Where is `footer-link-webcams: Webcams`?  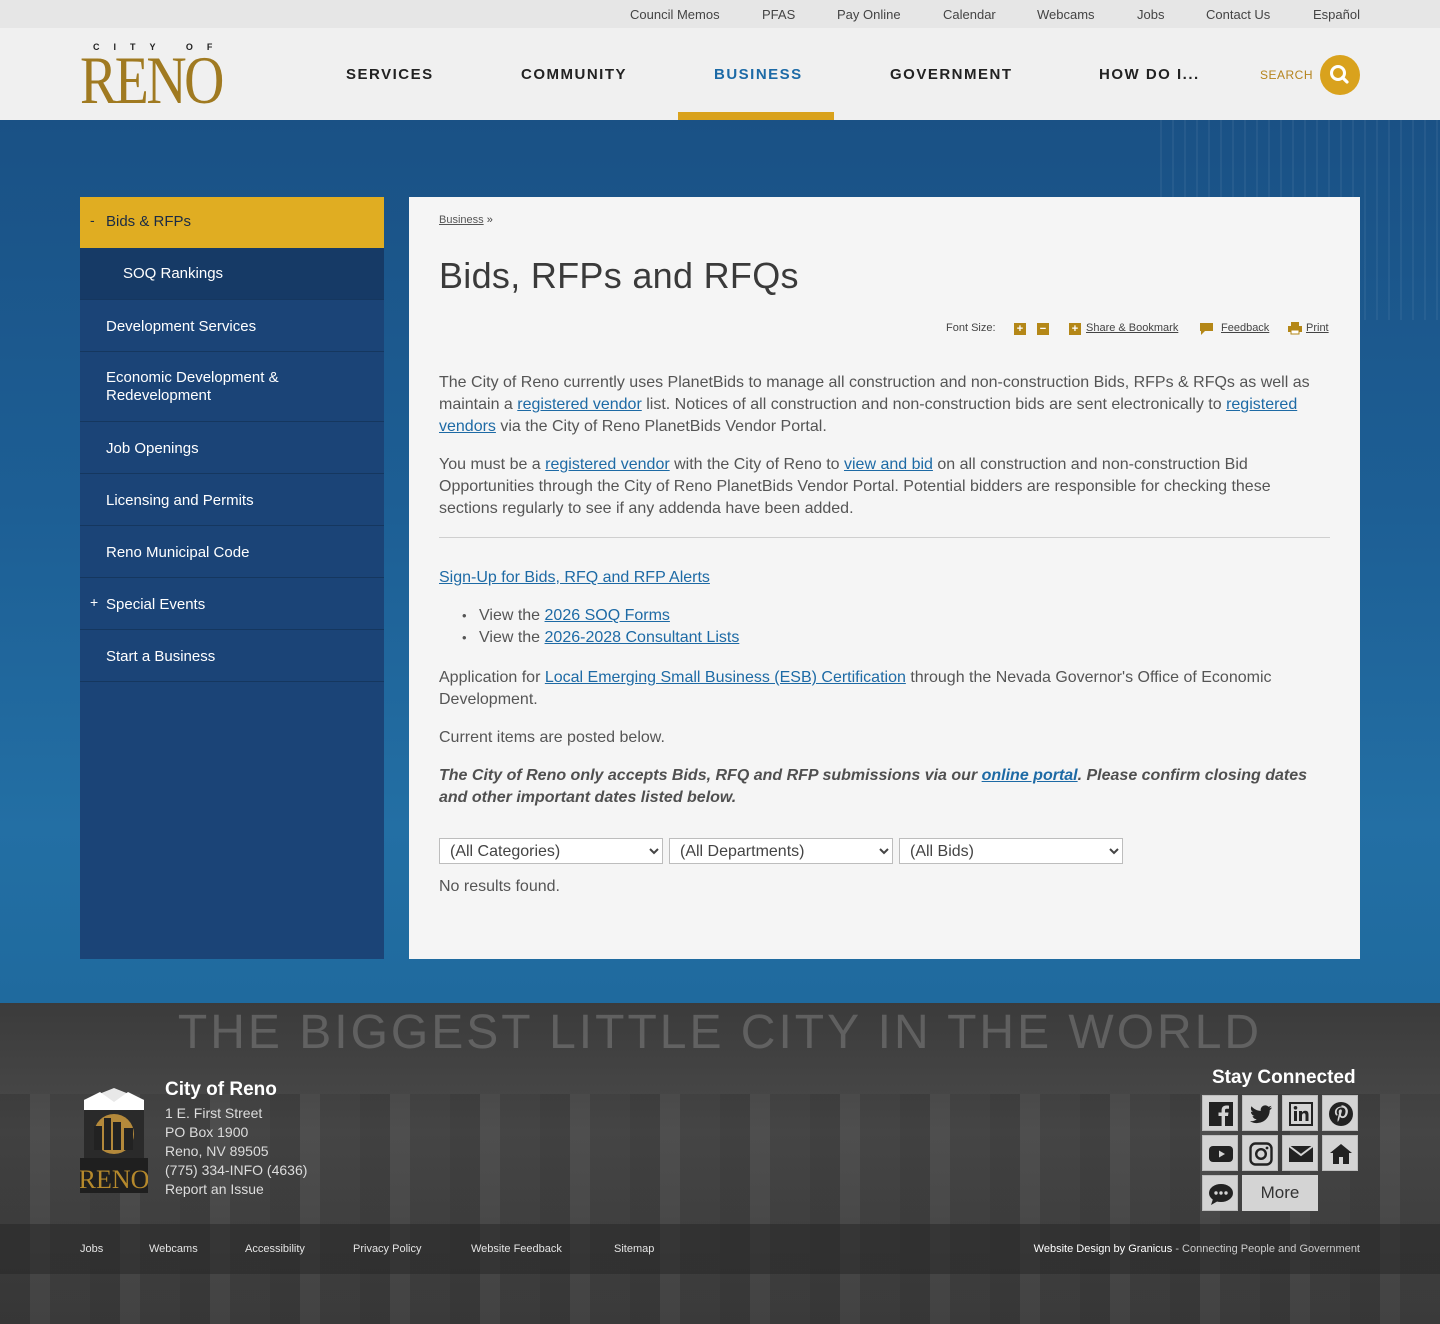
footer-link-webcams: Webcams is located at coordinates (173, 1249).